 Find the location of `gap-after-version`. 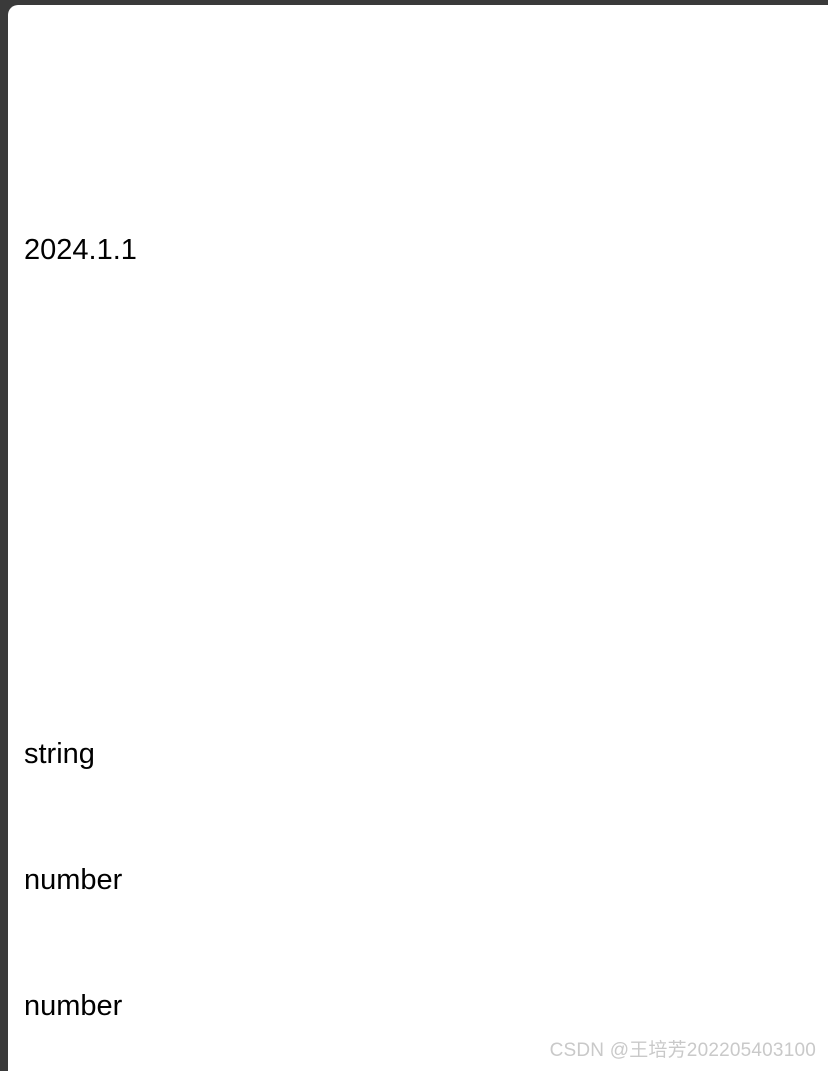

gap-after-version is located at coordinates (426, 502).